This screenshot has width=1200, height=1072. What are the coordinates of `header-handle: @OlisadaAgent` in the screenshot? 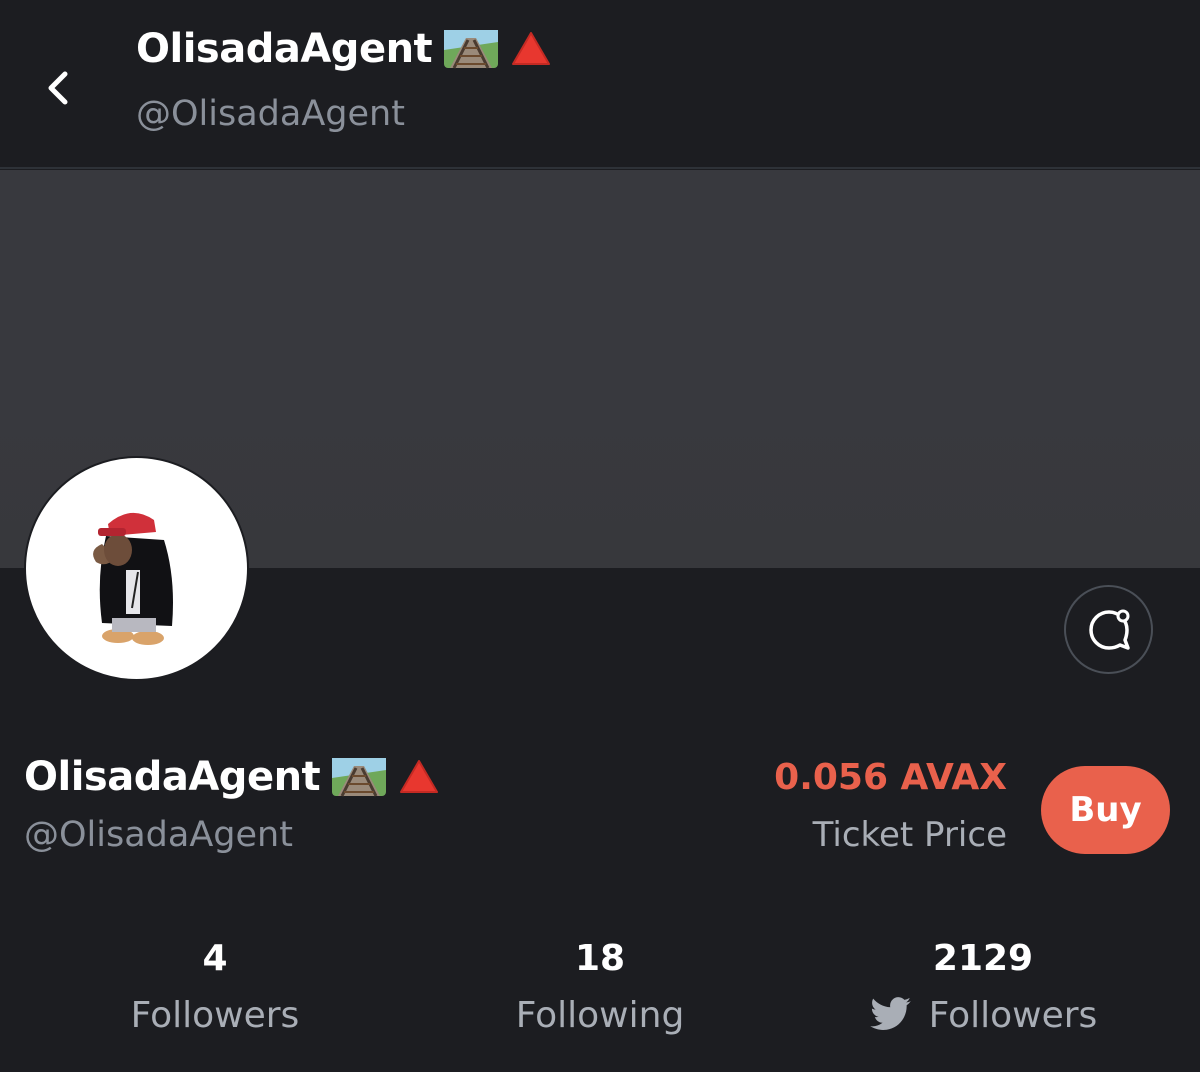 It's located at (270, 114).